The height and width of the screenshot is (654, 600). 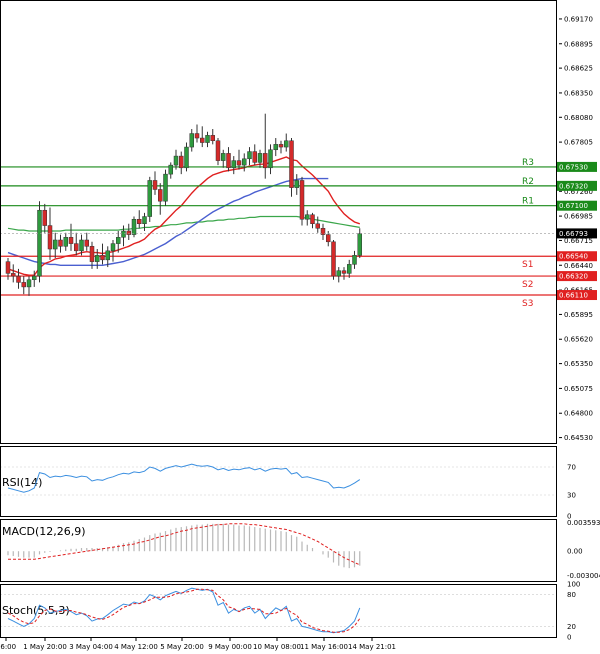 I want to click on level-name-s3: S3, so click(x=527, y=304).